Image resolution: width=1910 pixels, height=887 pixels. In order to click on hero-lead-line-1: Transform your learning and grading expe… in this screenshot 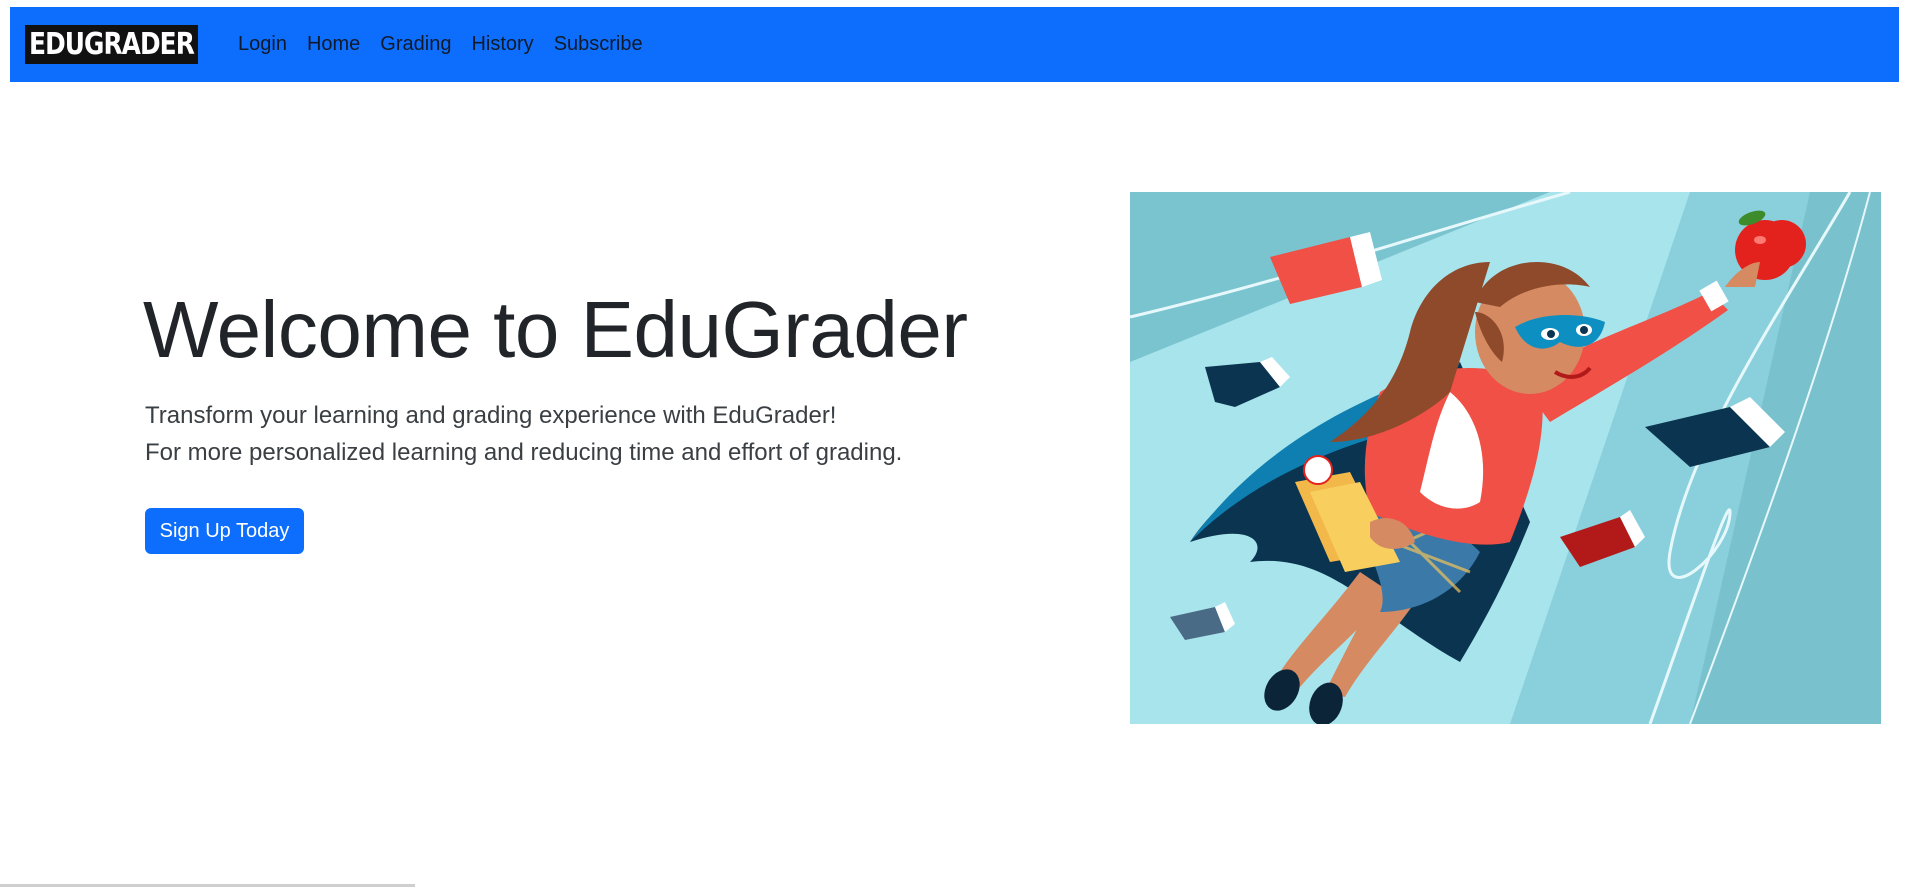, I will do `click(491, 415)`.